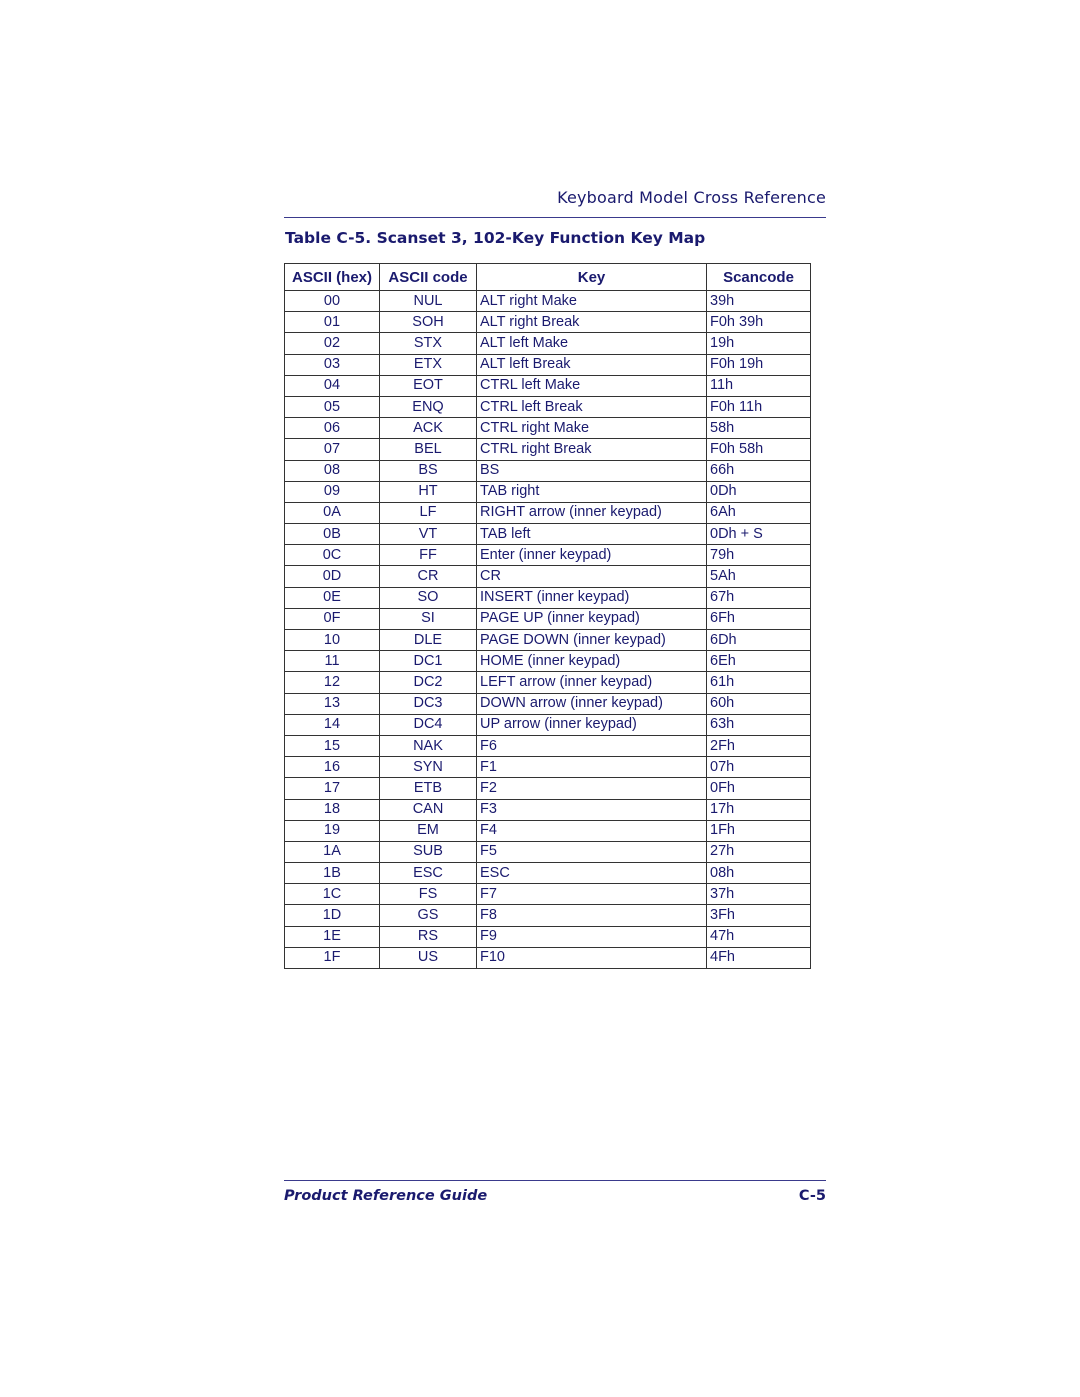 The height and width of the screenshot is (1397, 1080). What do you see at coordinates (591, 301) in the screenshot?
I see `cell-key: ALT right Make` at bounding box center [591, 301].